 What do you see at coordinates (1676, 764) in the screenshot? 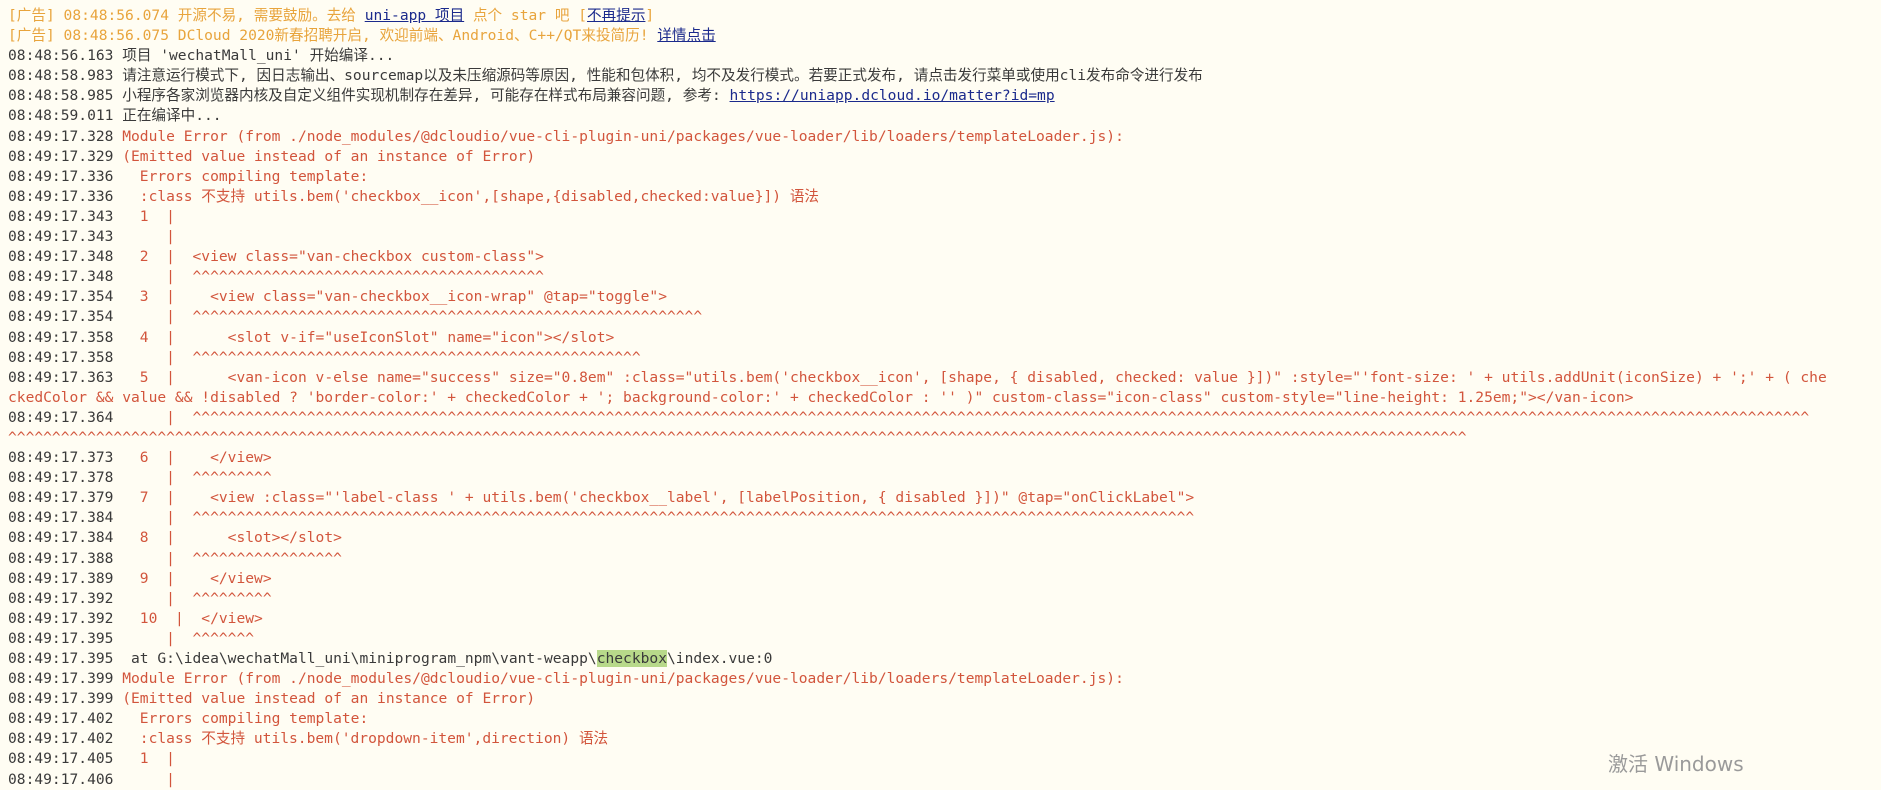
I see `windows-activation-watermark: 激活 Windows` at bounding box center [1676, 764].